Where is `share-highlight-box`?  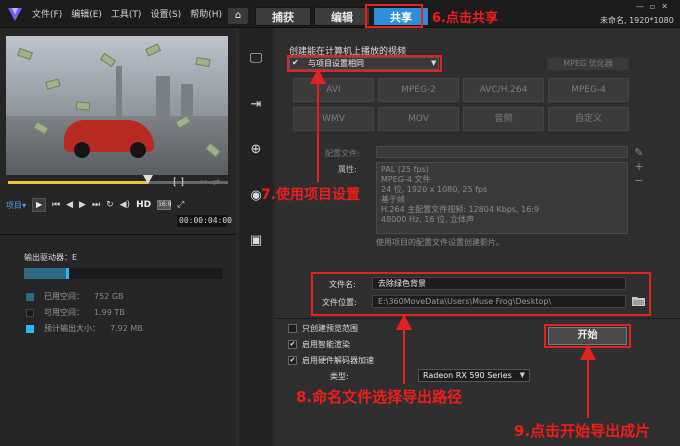
share-highlight-box is located at coordinates (394, 16).